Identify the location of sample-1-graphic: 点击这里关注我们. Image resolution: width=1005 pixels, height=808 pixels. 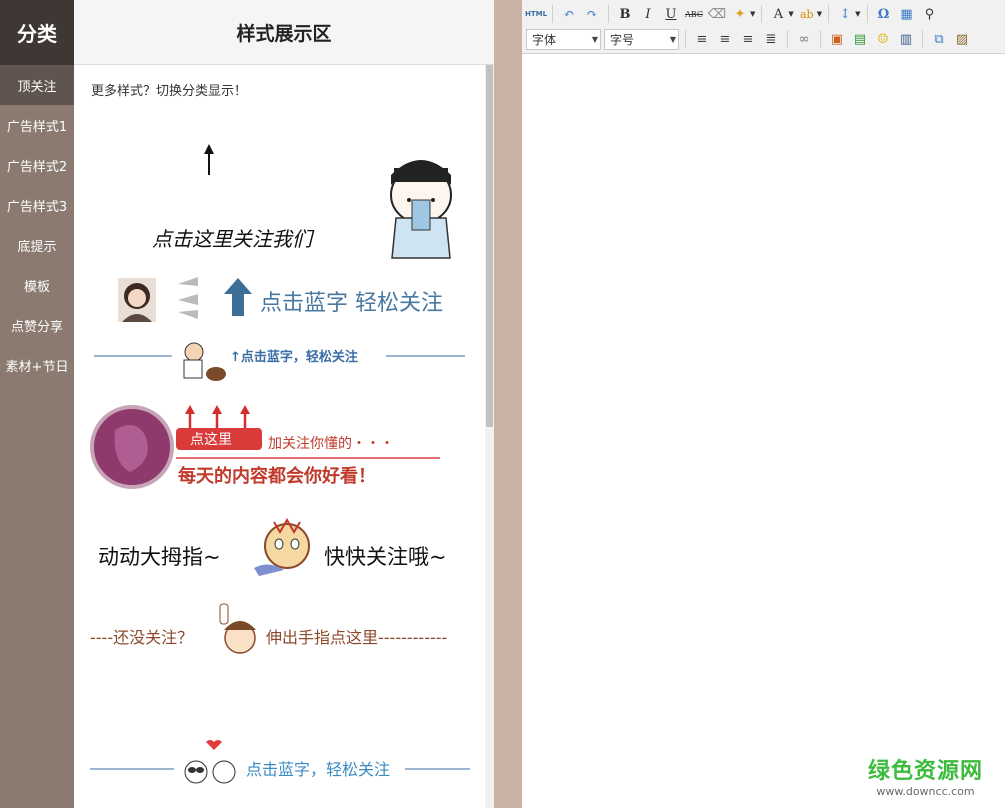
(302, 201).